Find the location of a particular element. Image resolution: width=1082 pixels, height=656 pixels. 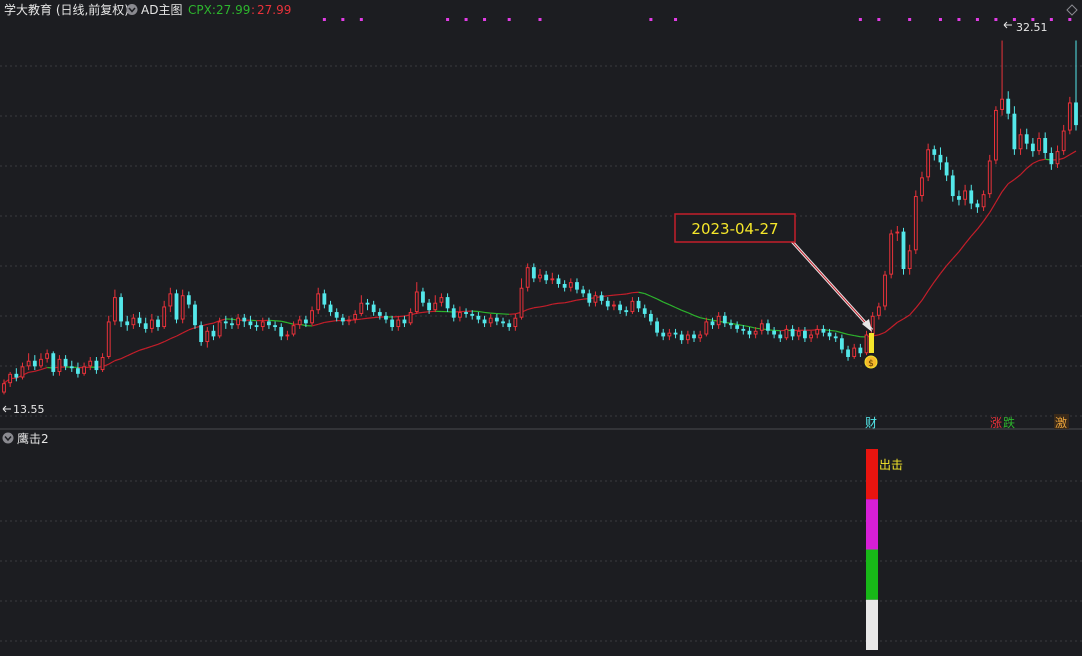

main-indicator-label: AD主图 is located at coordinates (161, 10).